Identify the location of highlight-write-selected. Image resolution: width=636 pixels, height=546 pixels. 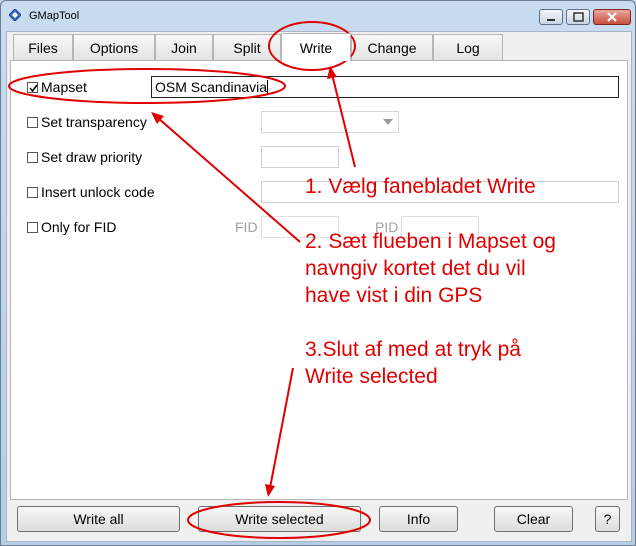
(279, 520).